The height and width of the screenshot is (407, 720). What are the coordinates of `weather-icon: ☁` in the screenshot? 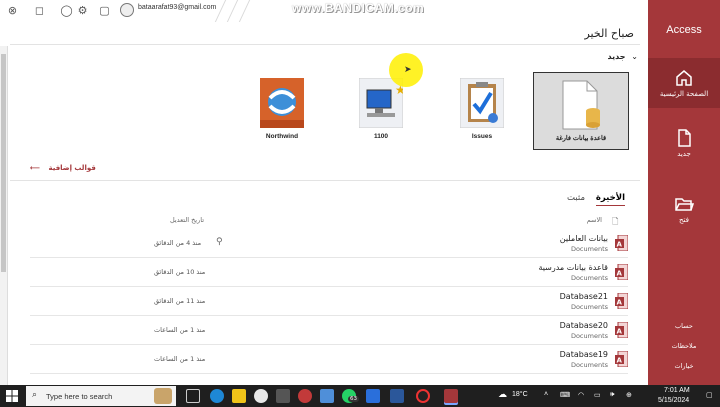 It's located at (502, 395).